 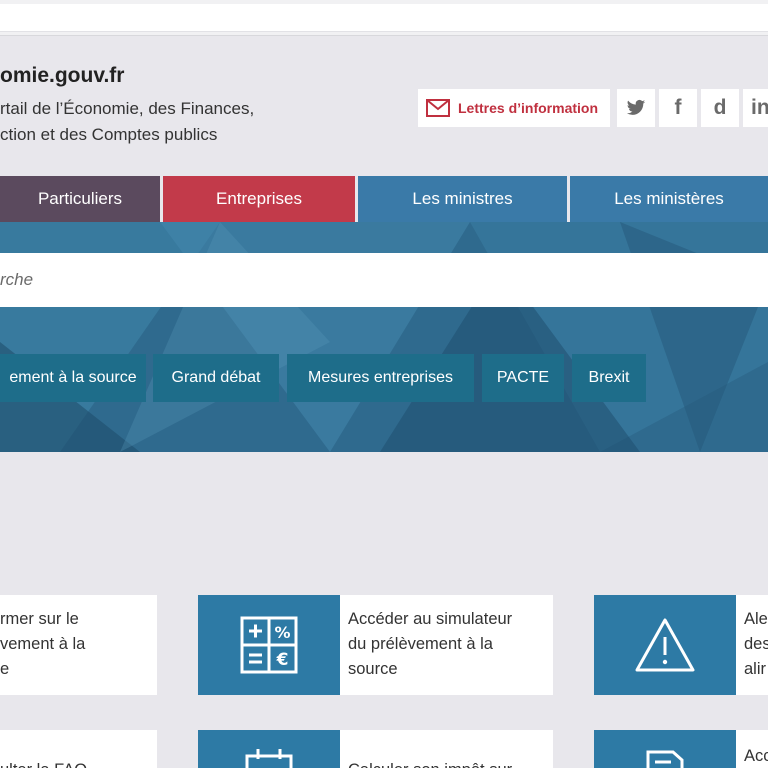 What do you see at coordinates (665, 759) in the screenshot?
I see `file-icon` at bounding box center [665, 759].